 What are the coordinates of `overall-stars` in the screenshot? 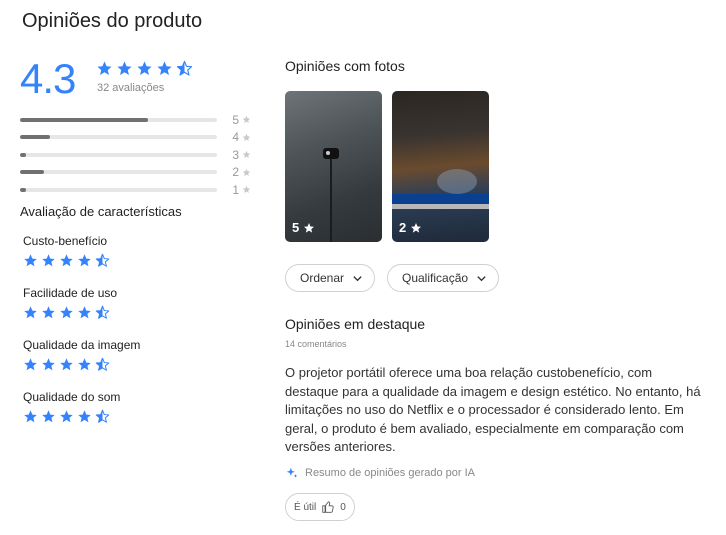 It's located at (144, 68).